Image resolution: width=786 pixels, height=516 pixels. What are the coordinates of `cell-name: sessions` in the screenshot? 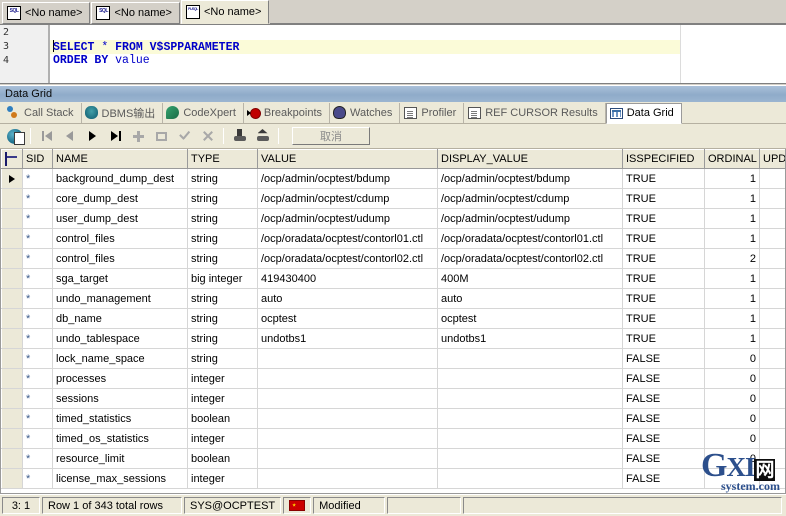 It's located at (120, 398).